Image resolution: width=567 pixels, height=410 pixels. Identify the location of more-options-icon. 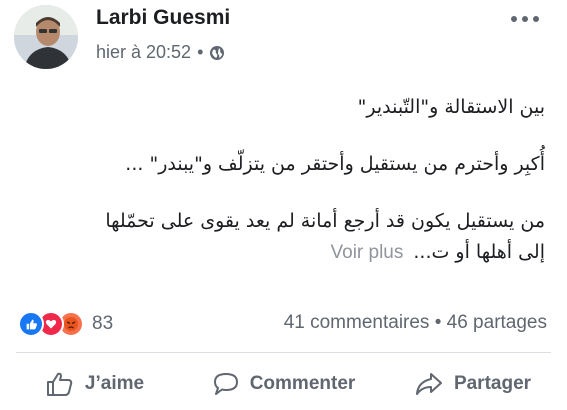
(525, 19).